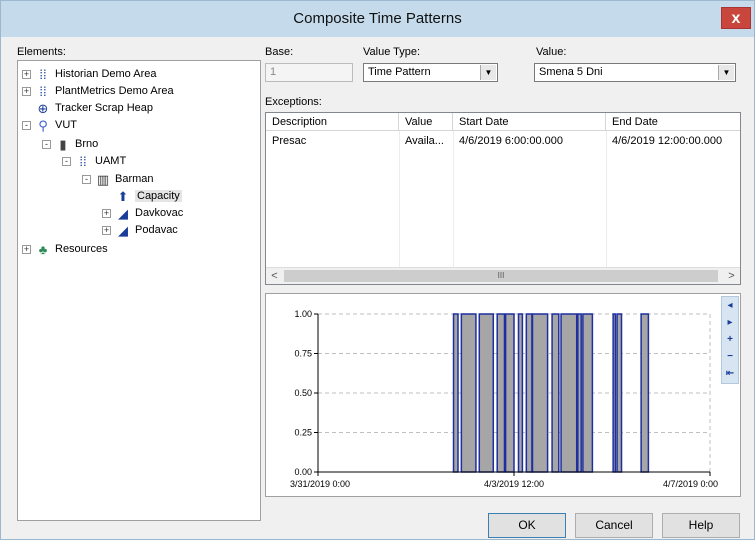 This screenshot has width=755, height=540. I want to click on pan-right-icon: ▸, so click(730, 323).